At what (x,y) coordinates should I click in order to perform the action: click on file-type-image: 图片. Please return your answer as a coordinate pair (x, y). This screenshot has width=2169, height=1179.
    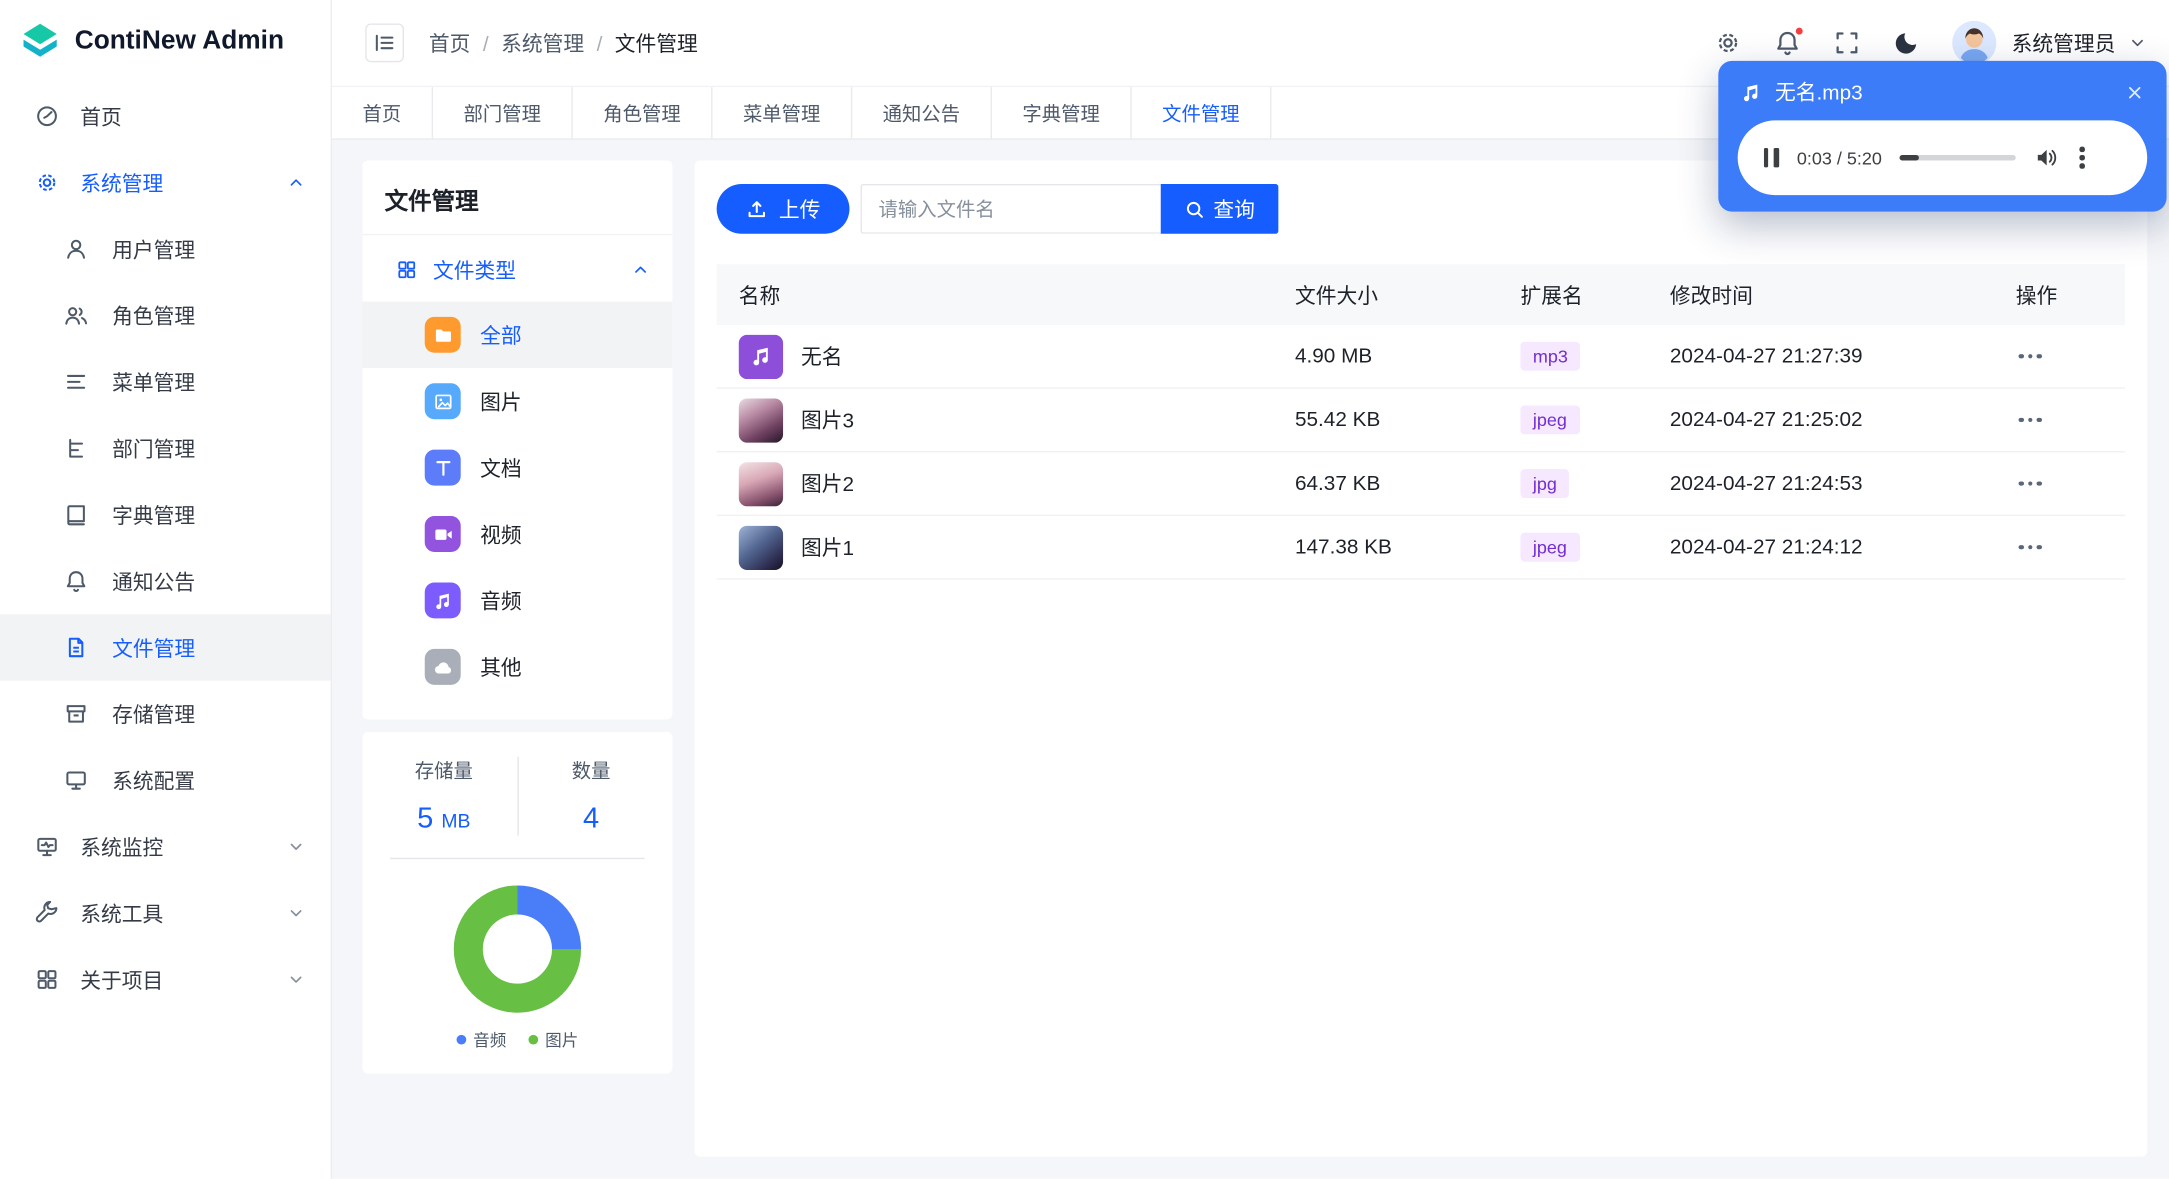
    Looking at the image, I should click on (517, 401).